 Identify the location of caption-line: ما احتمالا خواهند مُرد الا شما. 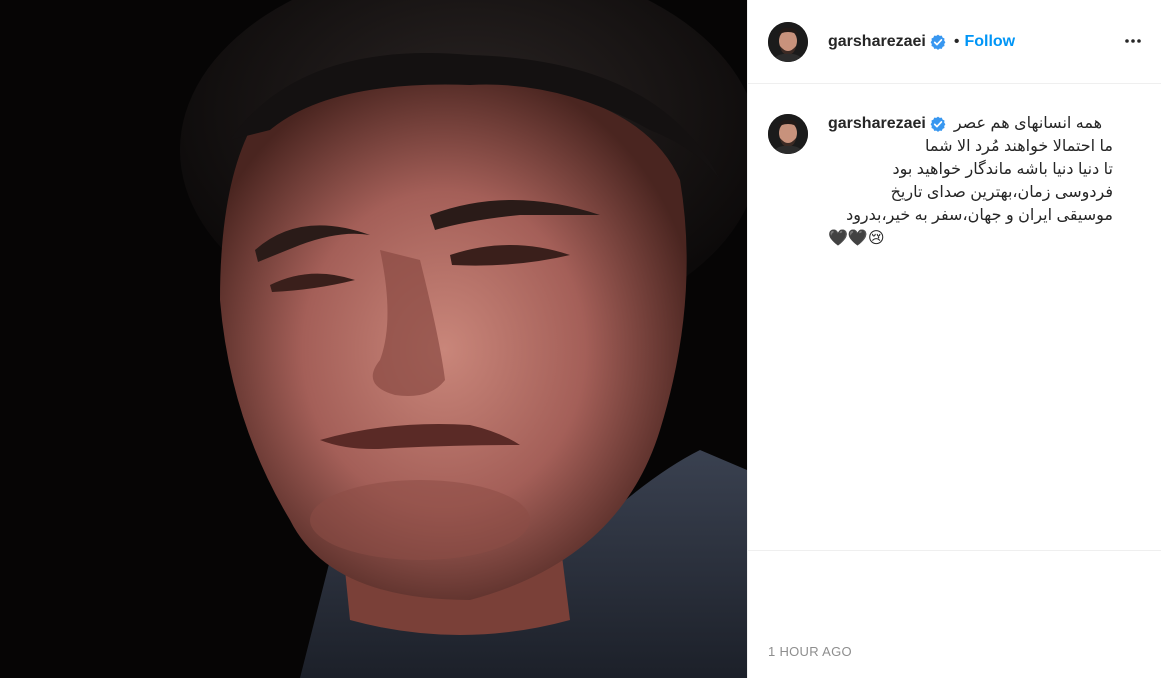
(1019, 146).